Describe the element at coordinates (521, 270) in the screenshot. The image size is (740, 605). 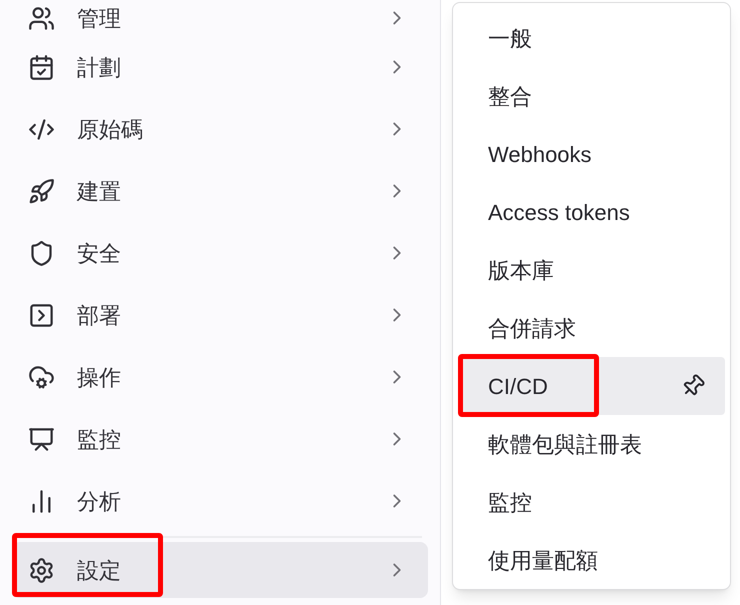
I see `menu-label: 版本庫` at that location.